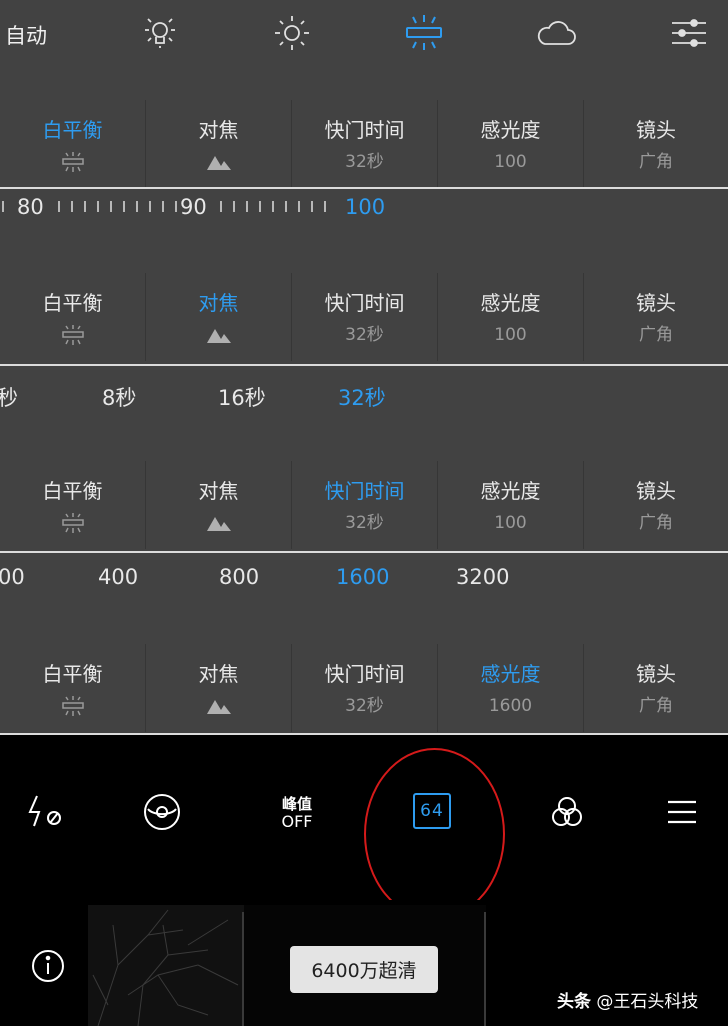 The height and width of the screenshot is (1026, 728). Describe the element at coordinates (510, 706) in the screenshot. I see `tab-value: 1600` at that location.